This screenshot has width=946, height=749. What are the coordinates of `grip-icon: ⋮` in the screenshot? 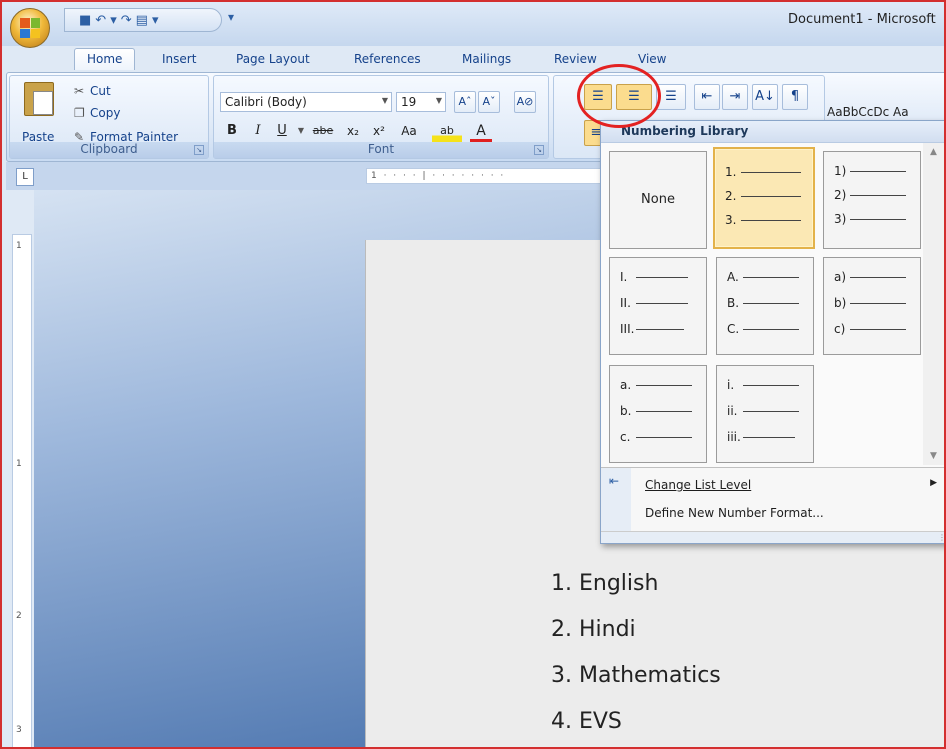 It's located at (942, 537).